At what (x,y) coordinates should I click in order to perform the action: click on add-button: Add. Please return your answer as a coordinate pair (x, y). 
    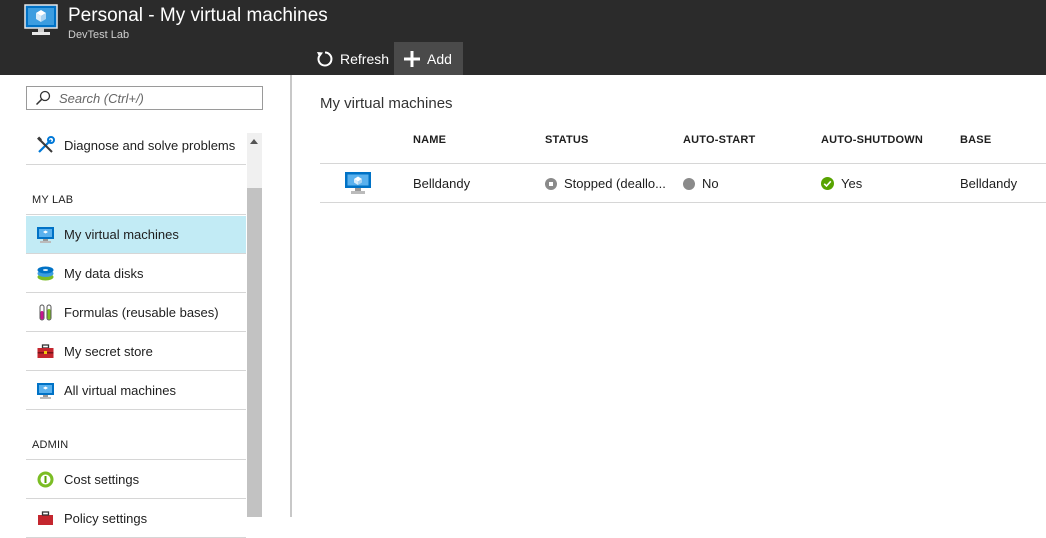
    Looking at the image, I should click on (428, 58).